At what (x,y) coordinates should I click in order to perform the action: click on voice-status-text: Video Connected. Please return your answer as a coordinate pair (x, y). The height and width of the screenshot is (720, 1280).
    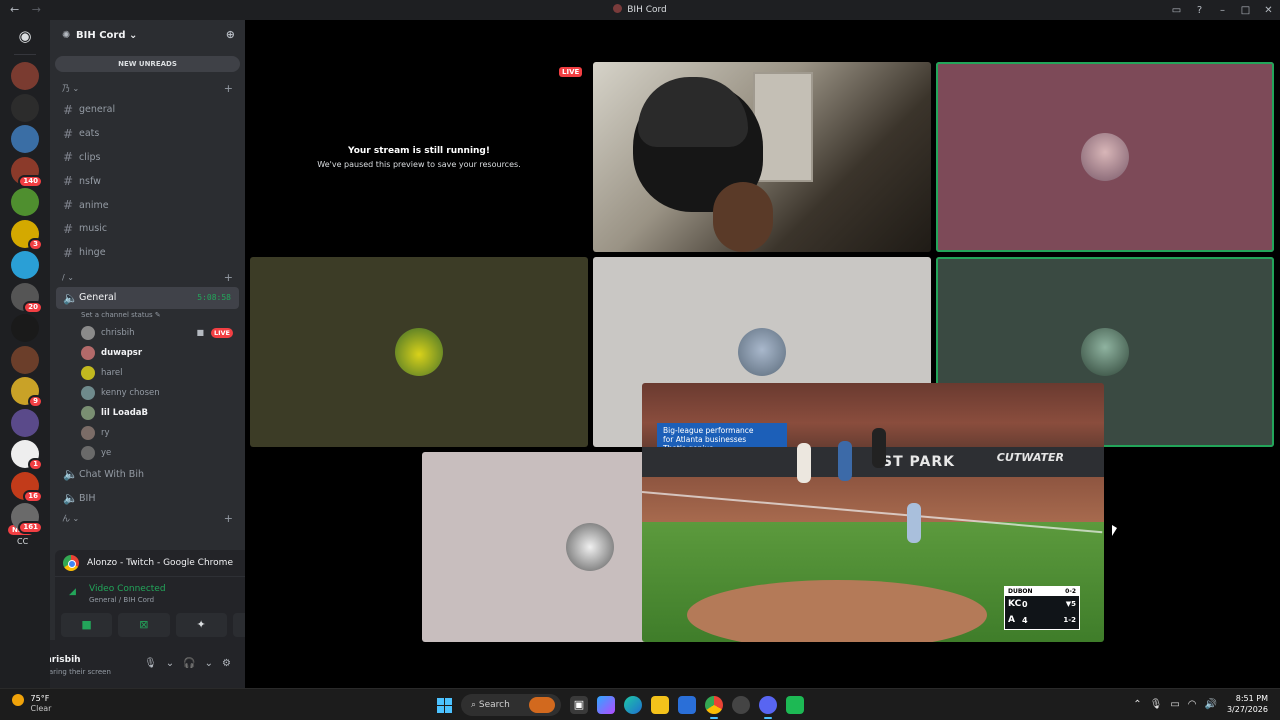
    Looking at the image, I should click on (167, 589).